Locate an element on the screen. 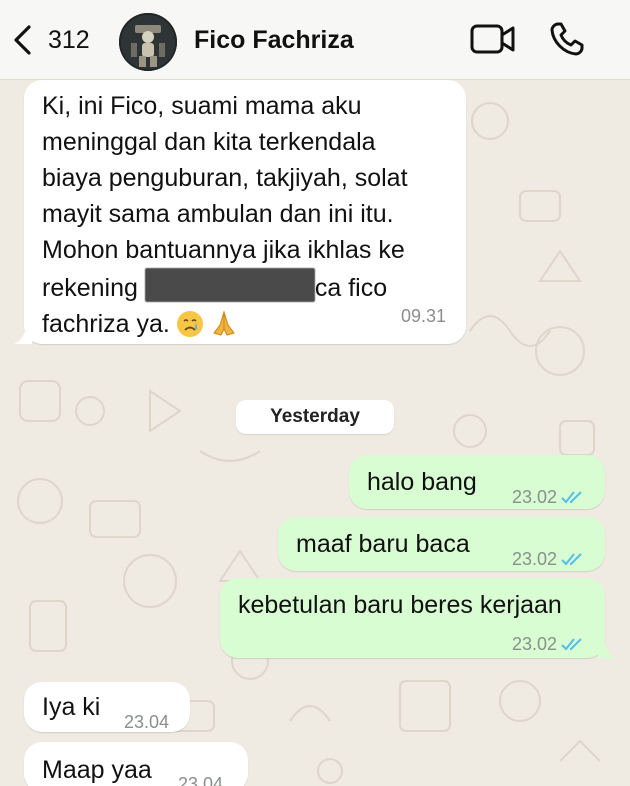 This screenshot has width=630, height=786. video-call-button is located at coordinates (493, 39).